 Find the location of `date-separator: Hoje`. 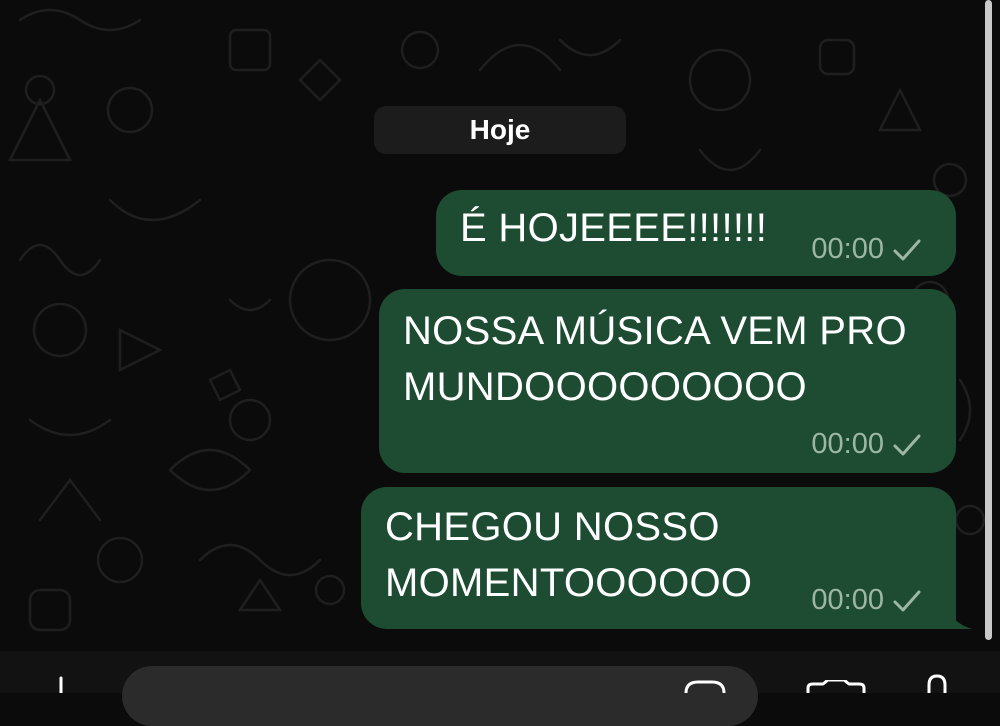

date-separator: Hoje is located at coordinates (500, 130).